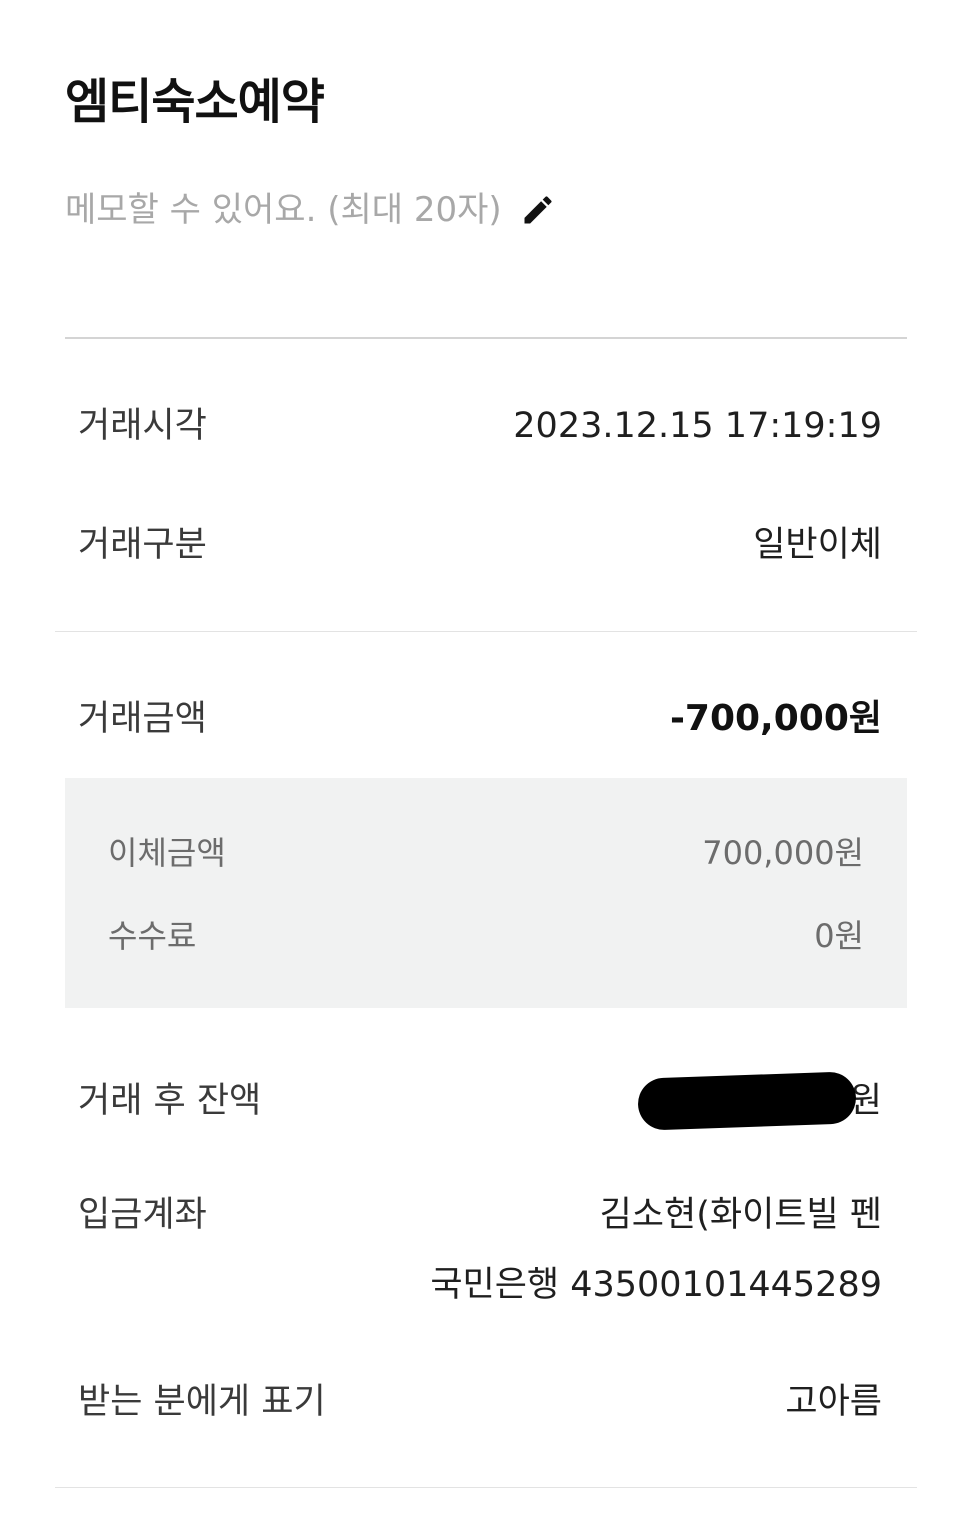 Image resolution: width=972 pixels, height=1513 pixels. I want to click on transaction-amount-label: 거래금액, so click(142, 719).